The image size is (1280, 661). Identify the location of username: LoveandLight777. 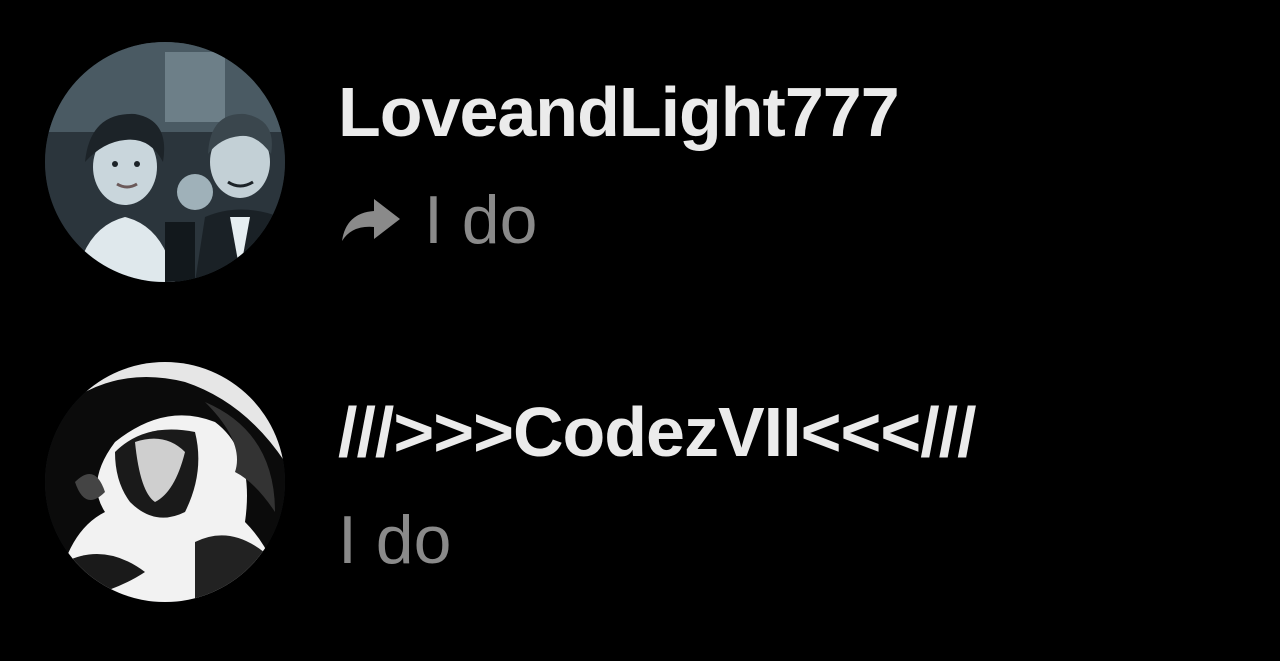
(619, 112).